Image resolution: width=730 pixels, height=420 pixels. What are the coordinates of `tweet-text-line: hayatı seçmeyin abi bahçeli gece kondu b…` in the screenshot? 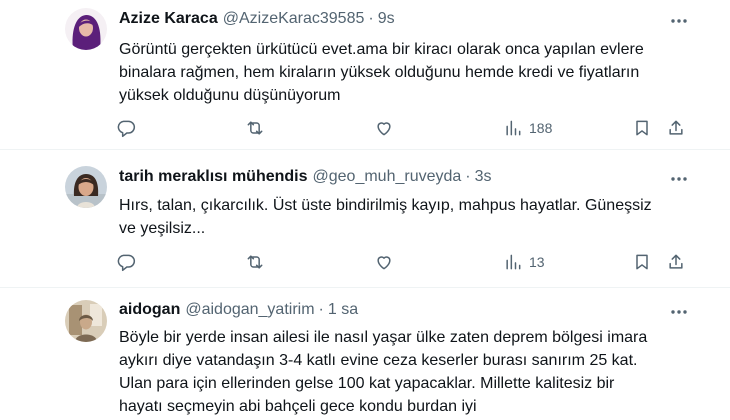 It's located at (298, 406).